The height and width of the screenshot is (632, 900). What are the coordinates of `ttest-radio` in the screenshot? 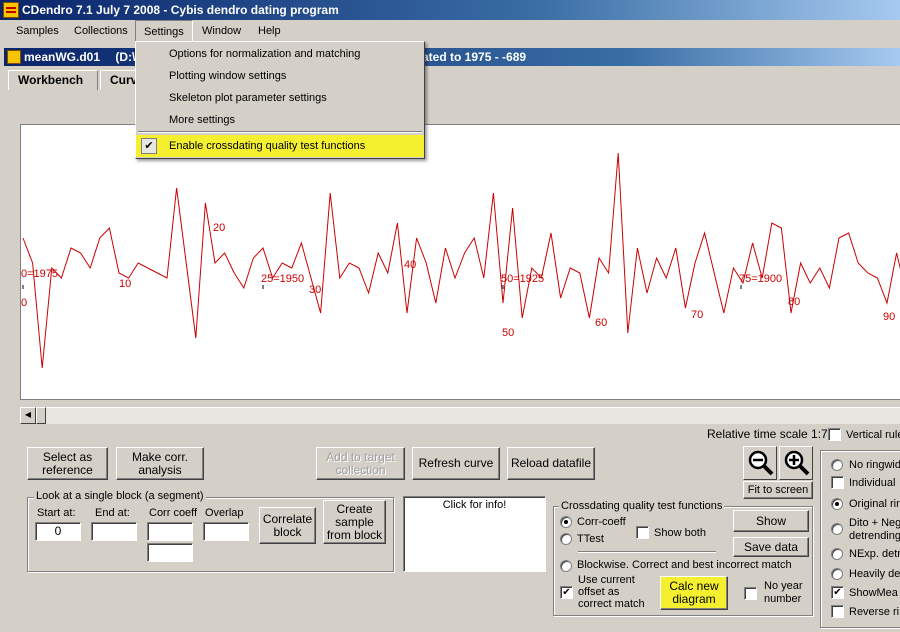 It's located at (566, 539).